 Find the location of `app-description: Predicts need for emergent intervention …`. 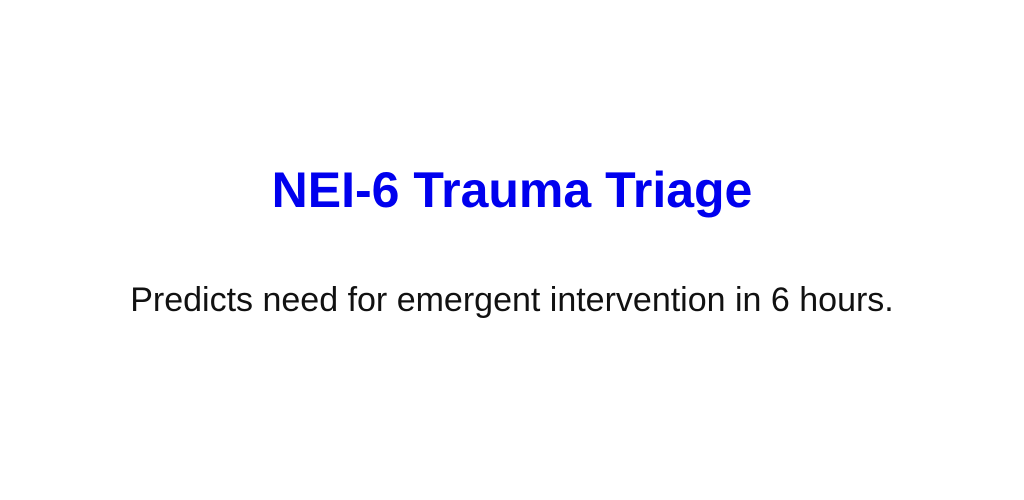

app-description: Predicts need for emergent intervention … is located at coordinates (512, 300).